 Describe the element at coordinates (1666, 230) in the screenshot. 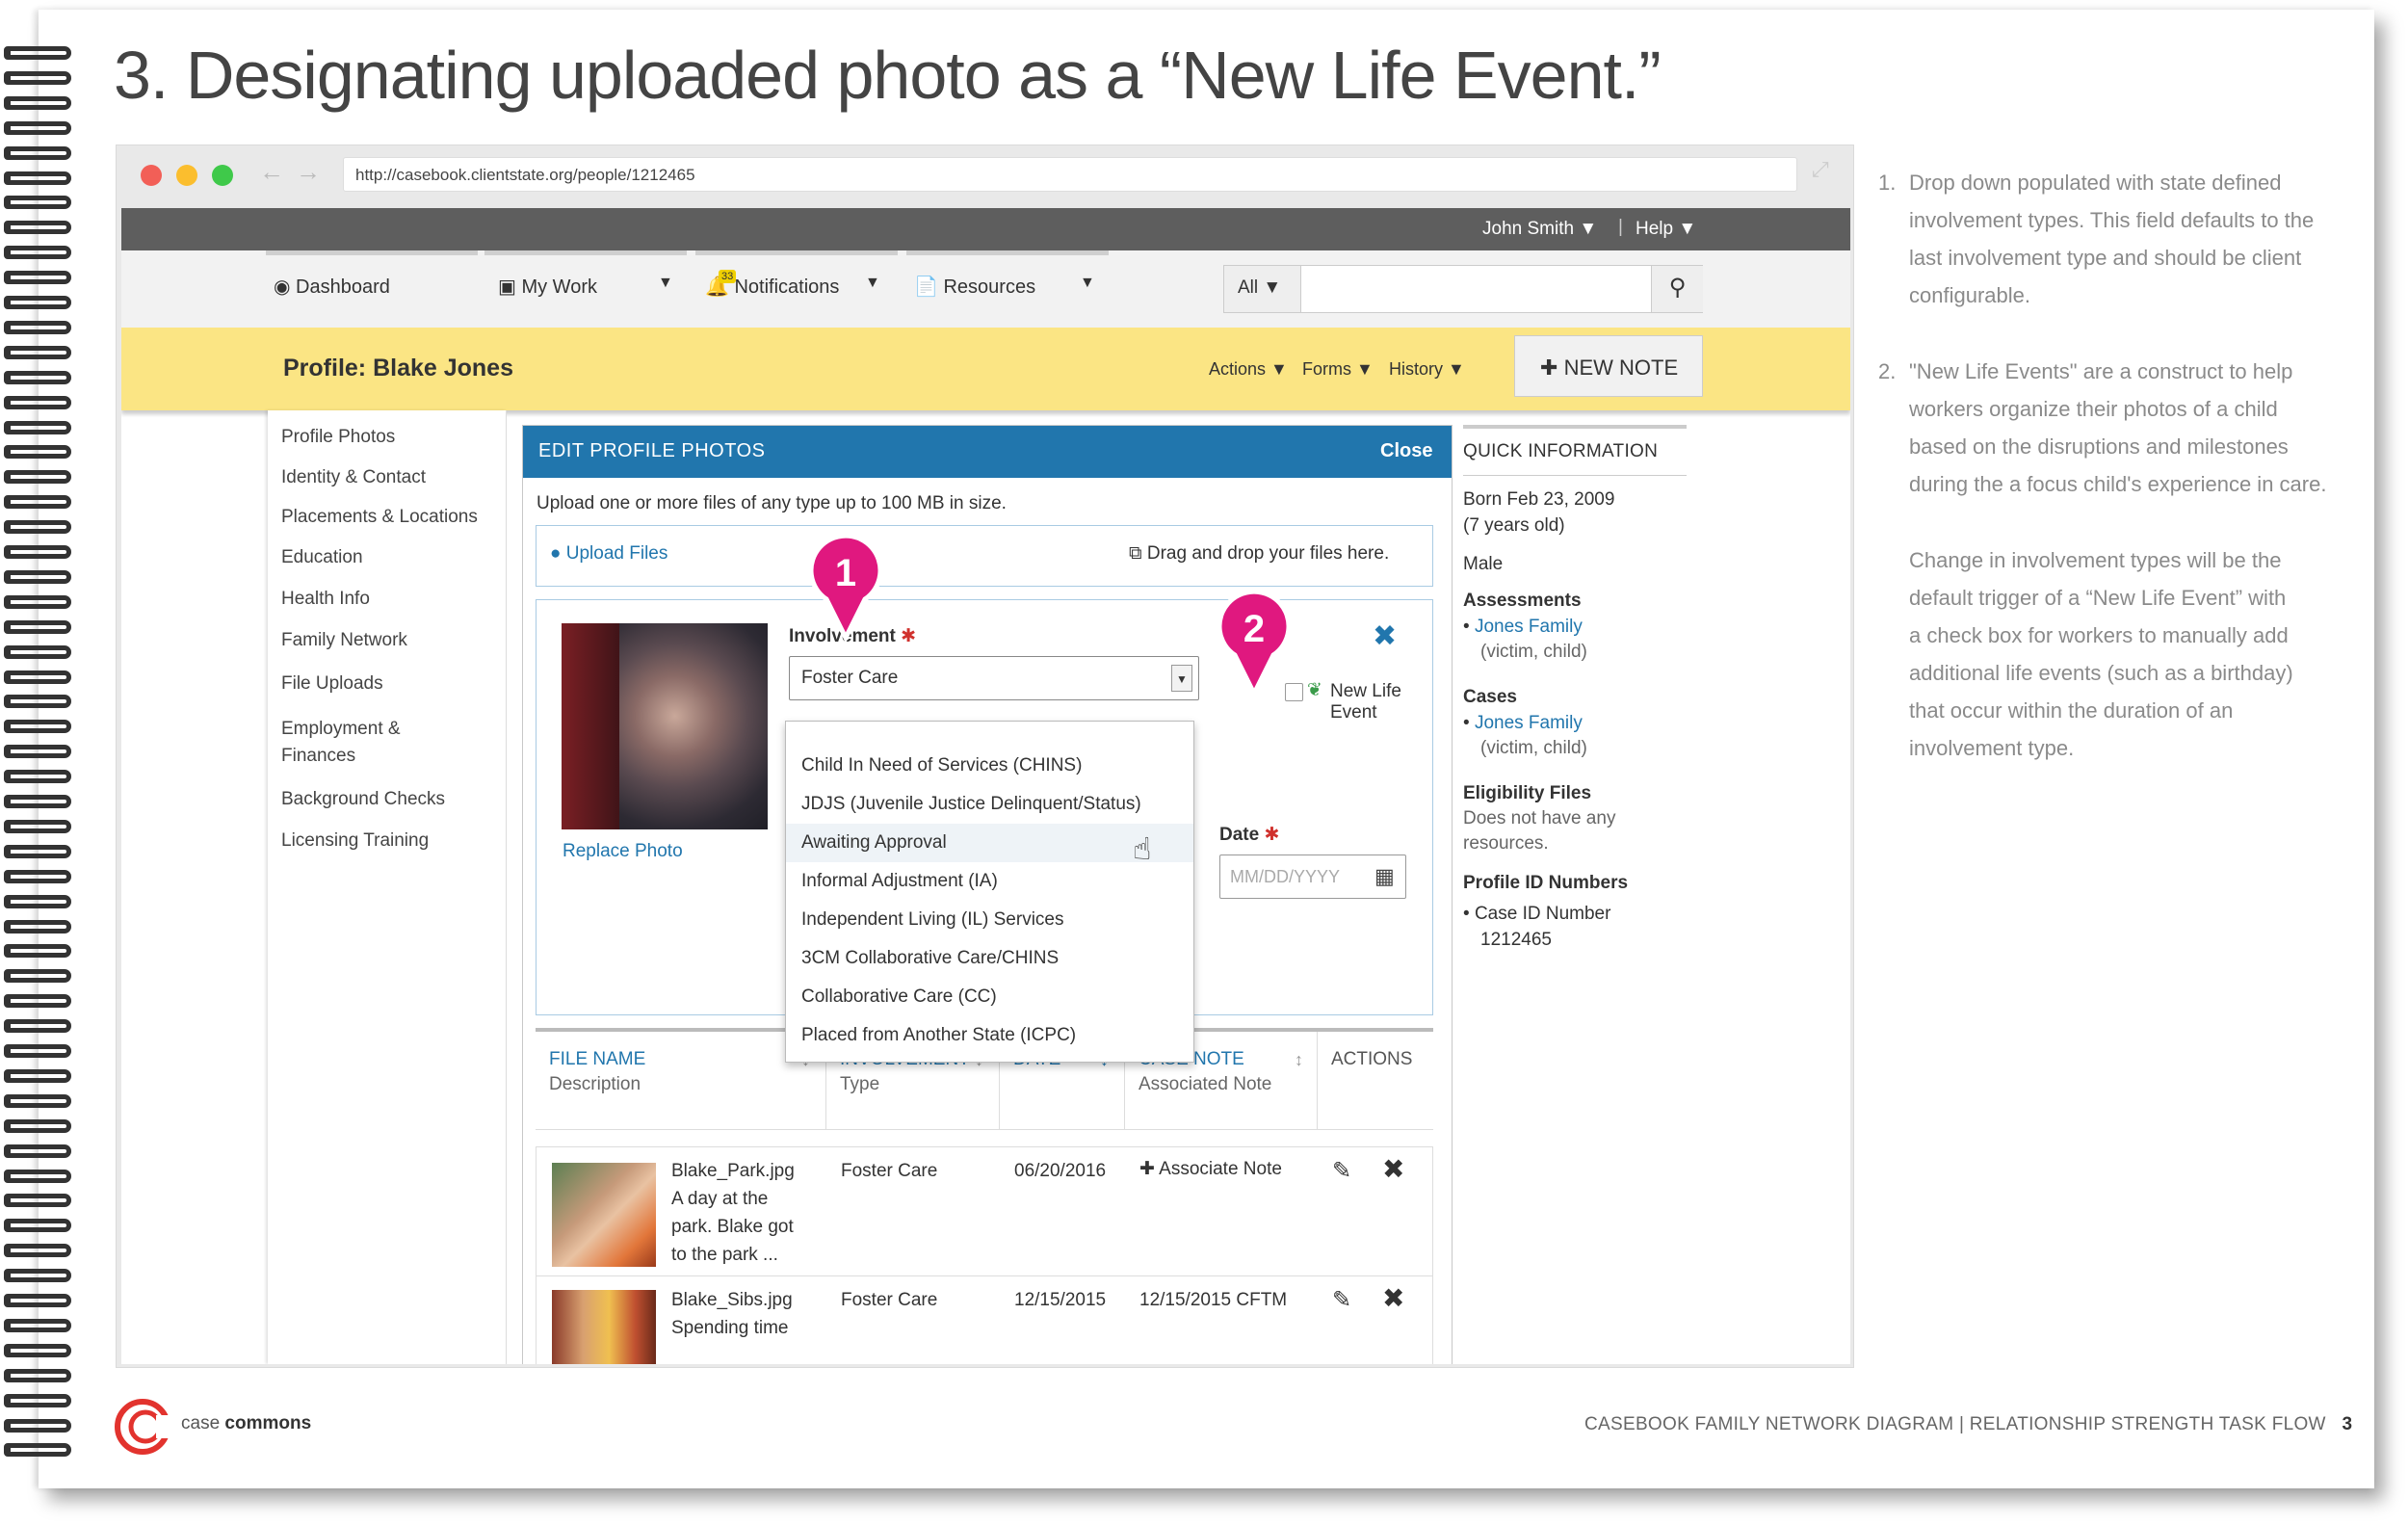

I see `help-menu: Help ▼` at that location.